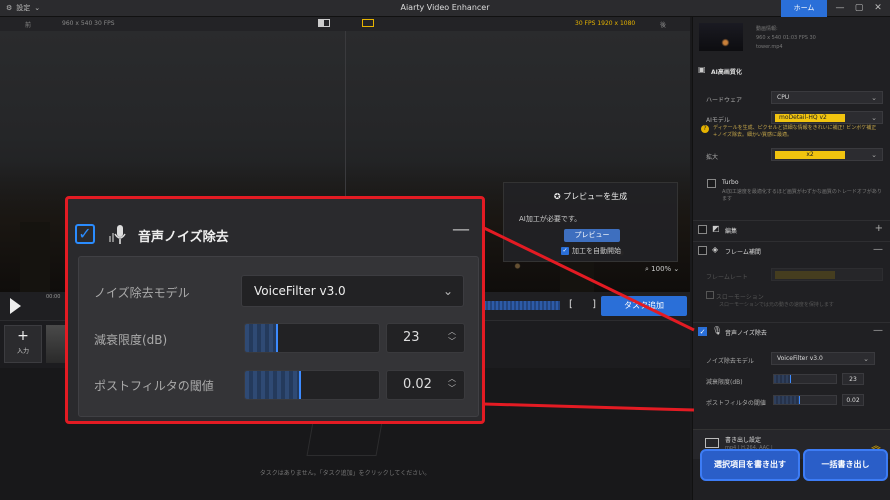 The image size is (890, 500). I want to click on zoom-control: ⌕ 100% ⌄, so click(662, 269).